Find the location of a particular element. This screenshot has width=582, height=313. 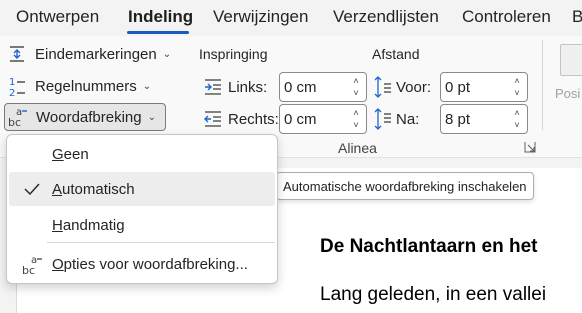

position-button-label: Posi is located at coordinates (567, 93).